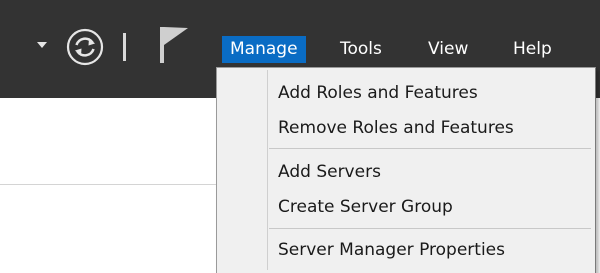 The width and height of the screenshot is (600, 273). What do you see at coordinates (391, 250) in the screenshot?
I see `menu-item-server-manager-properties: Server Manager Properties` at bounding box center [391, 250].